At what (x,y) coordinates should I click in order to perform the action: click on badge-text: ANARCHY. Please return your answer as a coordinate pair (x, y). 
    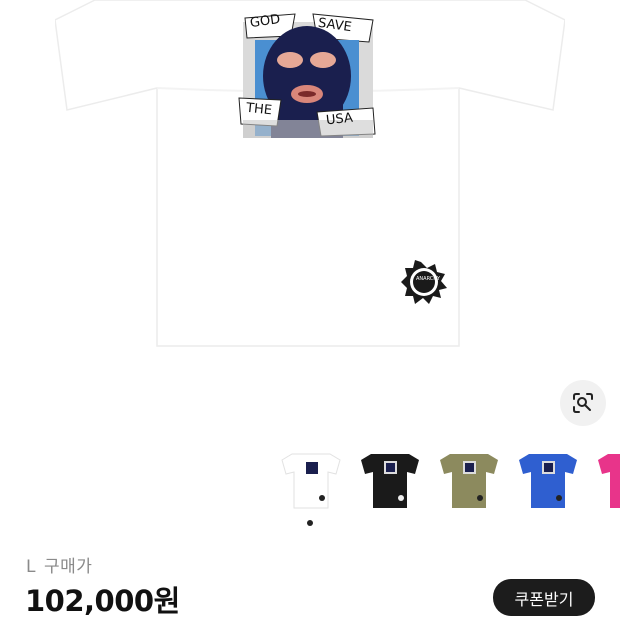
    Looking at the image, I should click on (428, 279).